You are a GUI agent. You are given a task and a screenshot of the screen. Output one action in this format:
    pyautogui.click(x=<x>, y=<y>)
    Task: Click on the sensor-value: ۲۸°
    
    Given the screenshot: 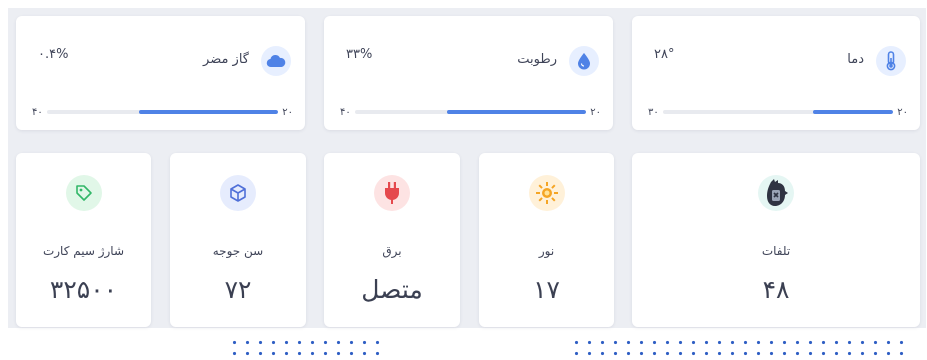 What is the action you would take?
    pyautogui.click(x=664, y=54)
    